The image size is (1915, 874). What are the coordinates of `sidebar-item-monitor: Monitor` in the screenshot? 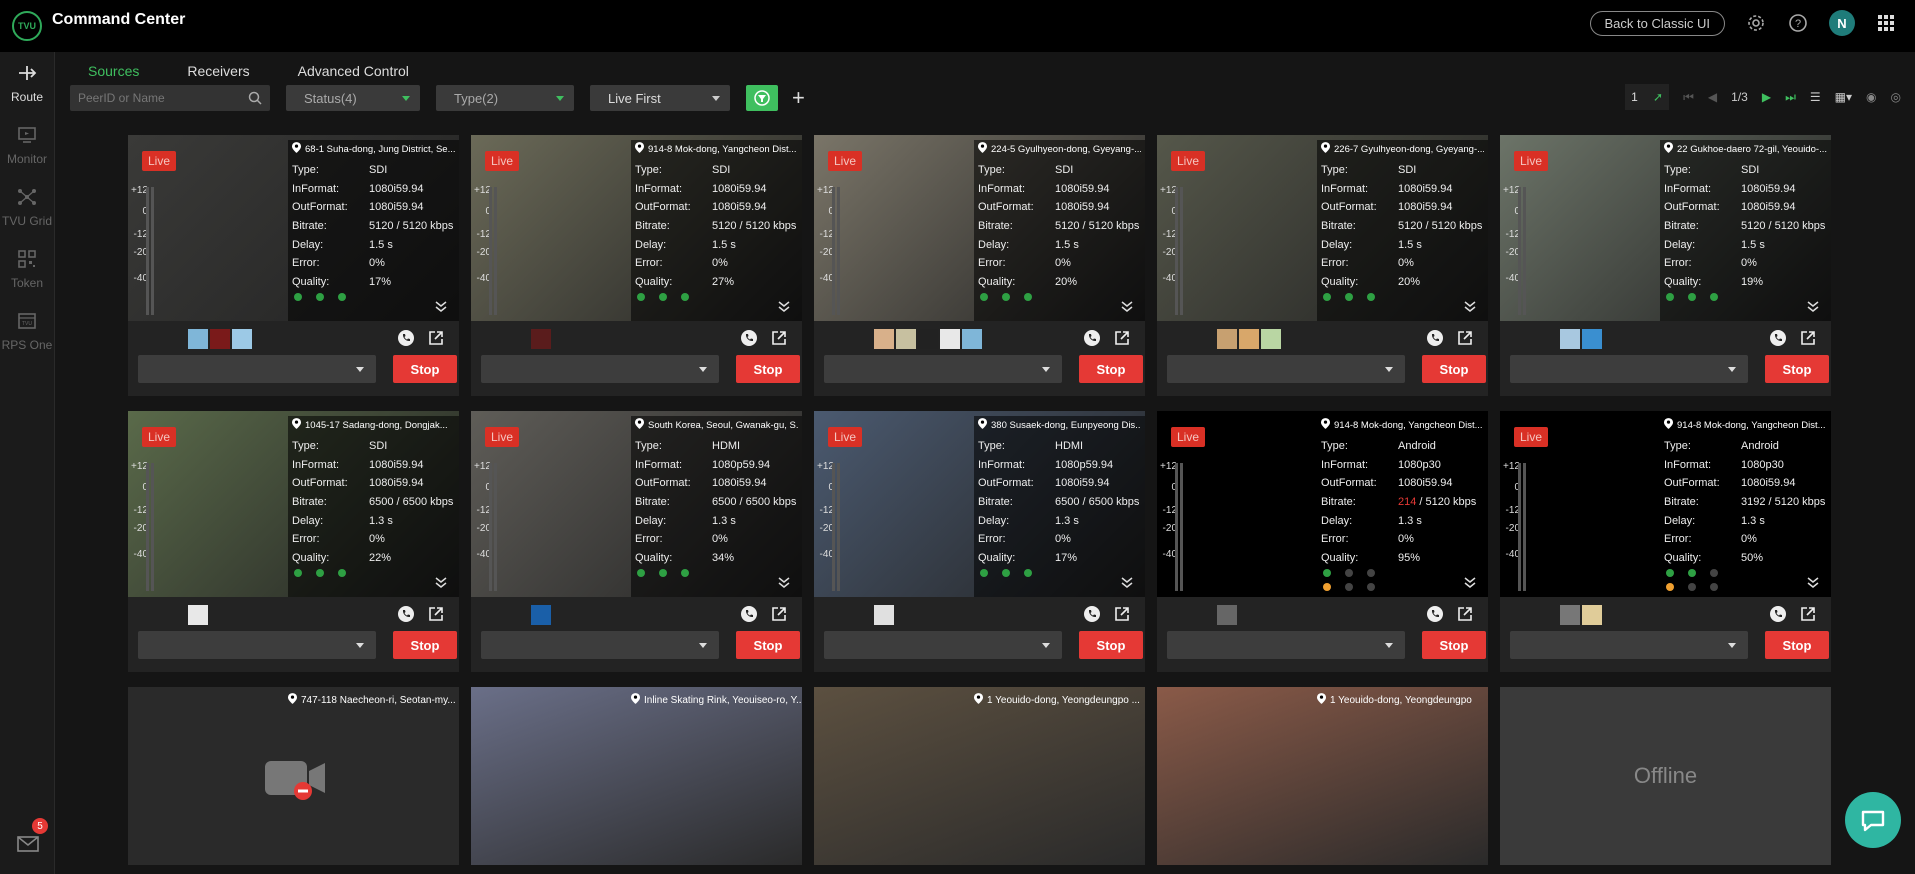 It's located at (27, 145).